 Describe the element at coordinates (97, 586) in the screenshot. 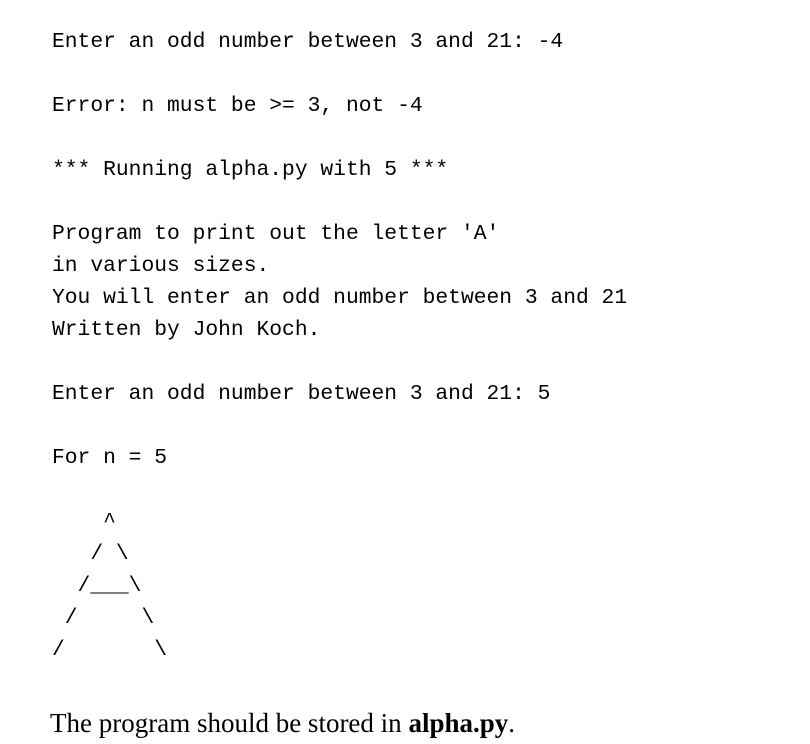

I see `ascii-art-row: /___\` at that location.